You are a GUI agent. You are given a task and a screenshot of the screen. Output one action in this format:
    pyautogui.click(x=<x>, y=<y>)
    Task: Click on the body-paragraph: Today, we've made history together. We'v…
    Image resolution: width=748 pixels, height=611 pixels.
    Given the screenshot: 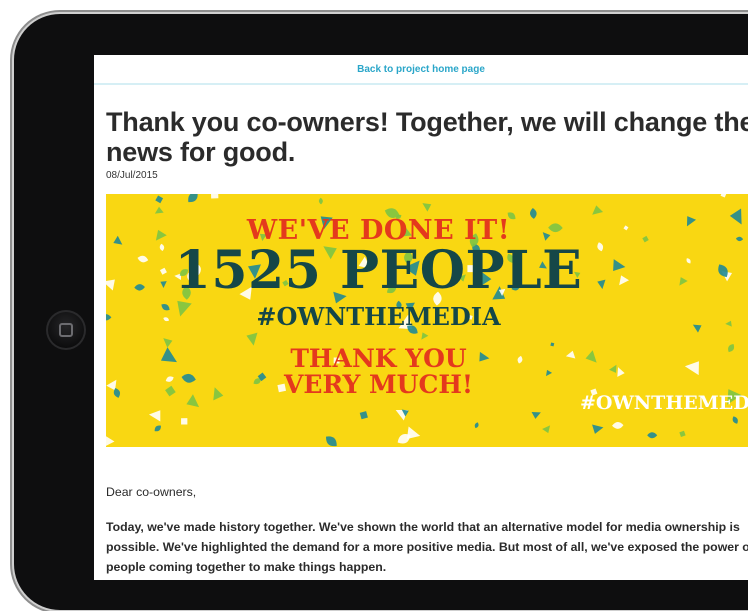 What is the action you would take?
    pyautogui.click(x=427, y=547)
    